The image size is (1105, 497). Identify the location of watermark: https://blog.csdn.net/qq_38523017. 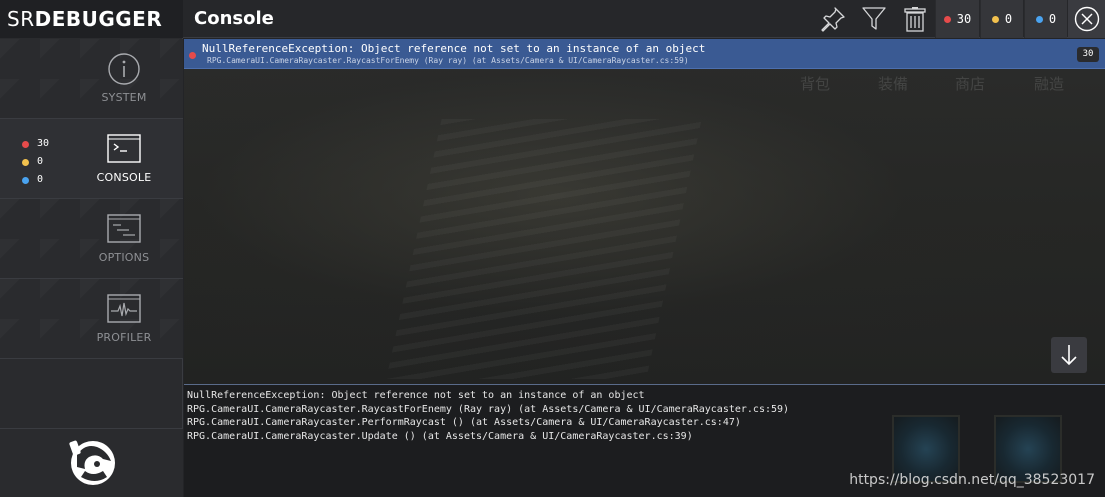
(972, 480).